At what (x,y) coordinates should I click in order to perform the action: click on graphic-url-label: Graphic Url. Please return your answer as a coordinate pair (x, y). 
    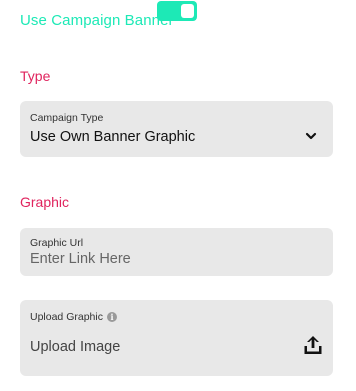
    Looking at the image, I should click on (57, 243).